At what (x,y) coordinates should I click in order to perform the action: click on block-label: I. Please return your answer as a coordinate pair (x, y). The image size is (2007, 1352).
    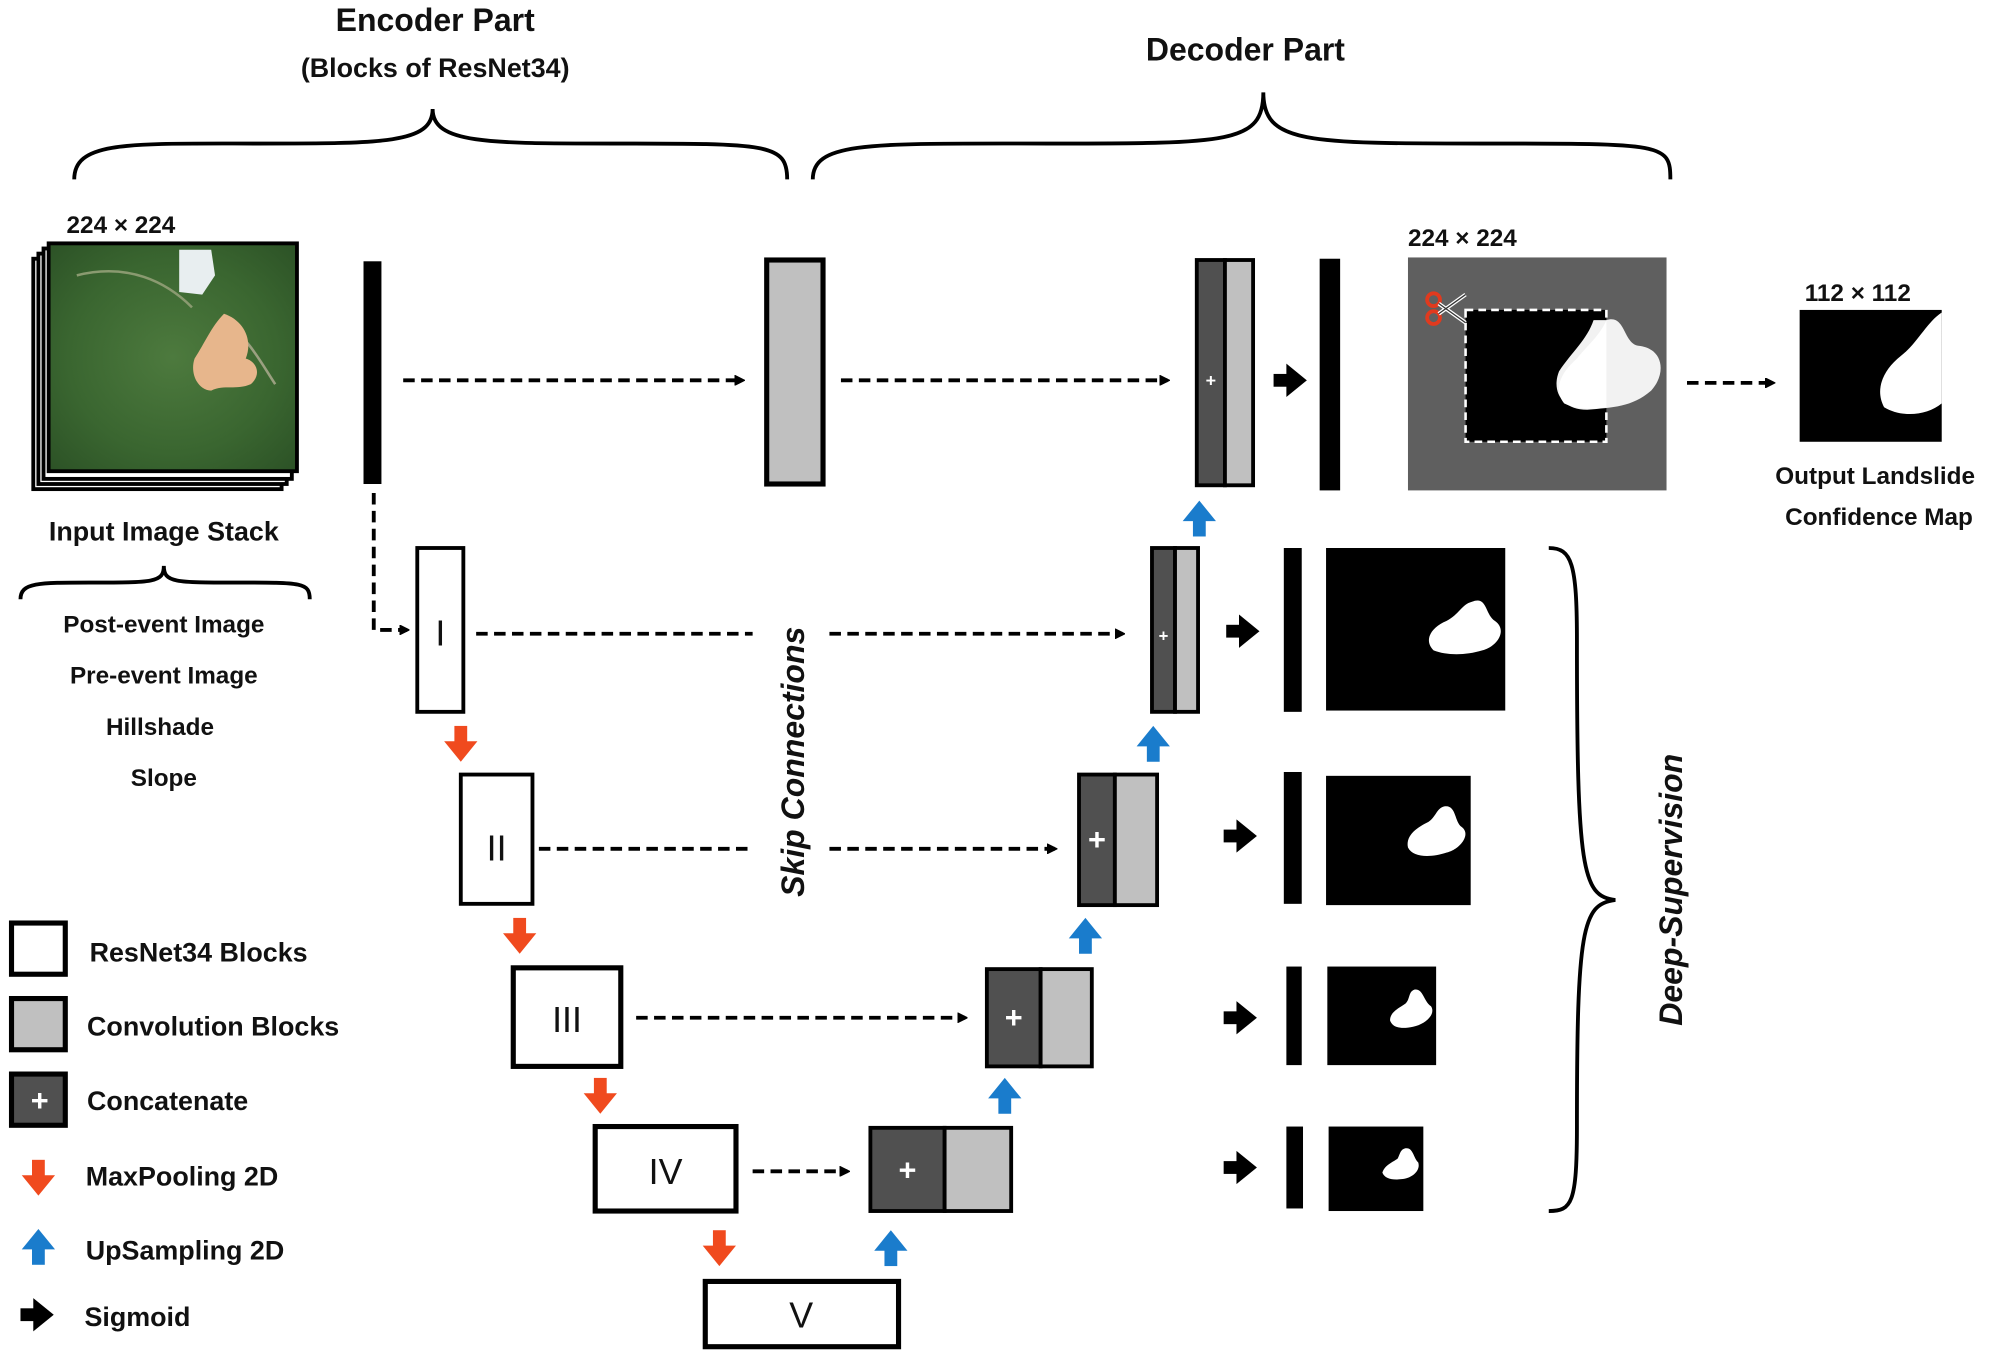
    Looking at the image, I should click on (440, 633).